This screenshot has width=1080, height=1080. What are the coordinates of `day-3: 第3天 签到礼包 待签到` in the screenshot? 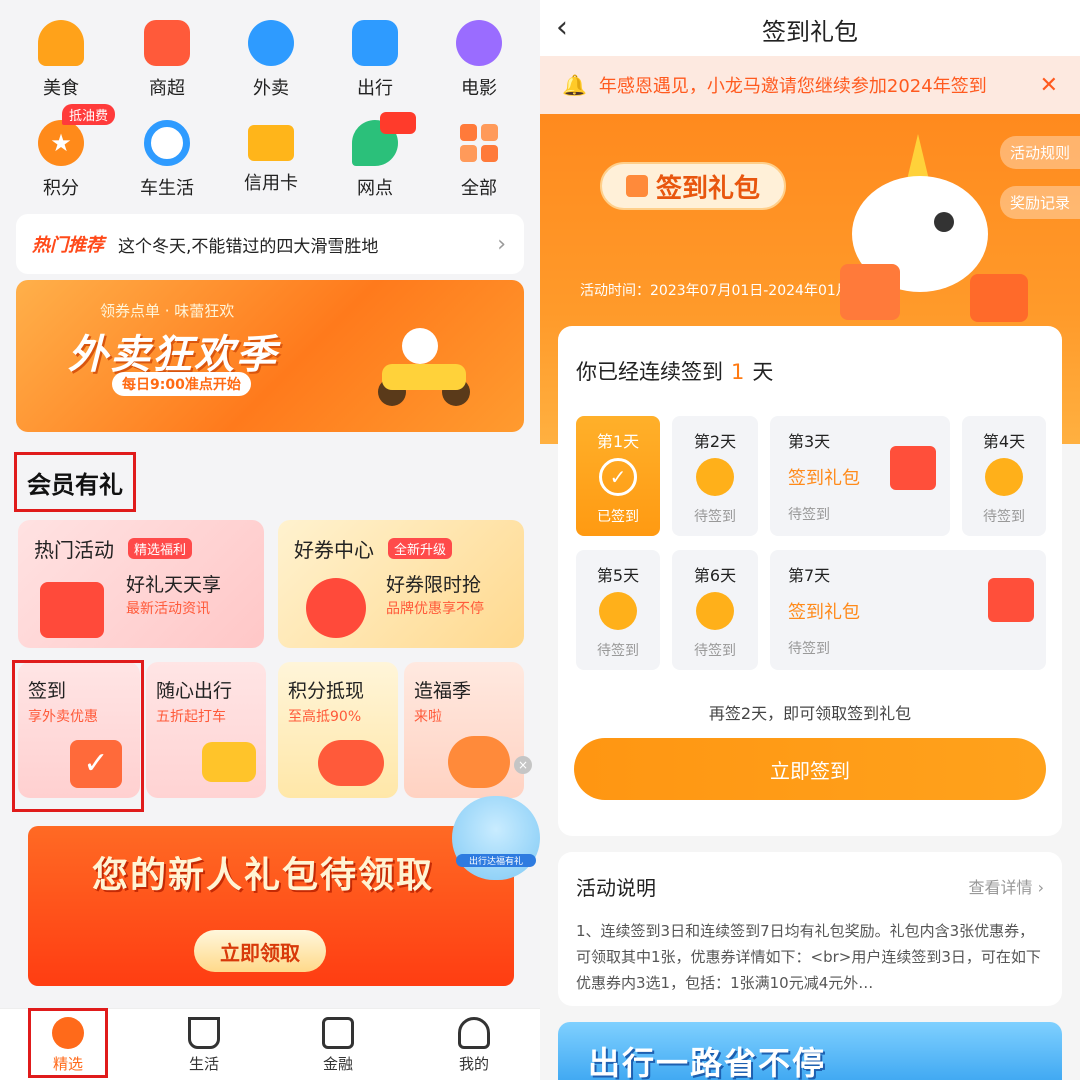 It's located at (860, 476).